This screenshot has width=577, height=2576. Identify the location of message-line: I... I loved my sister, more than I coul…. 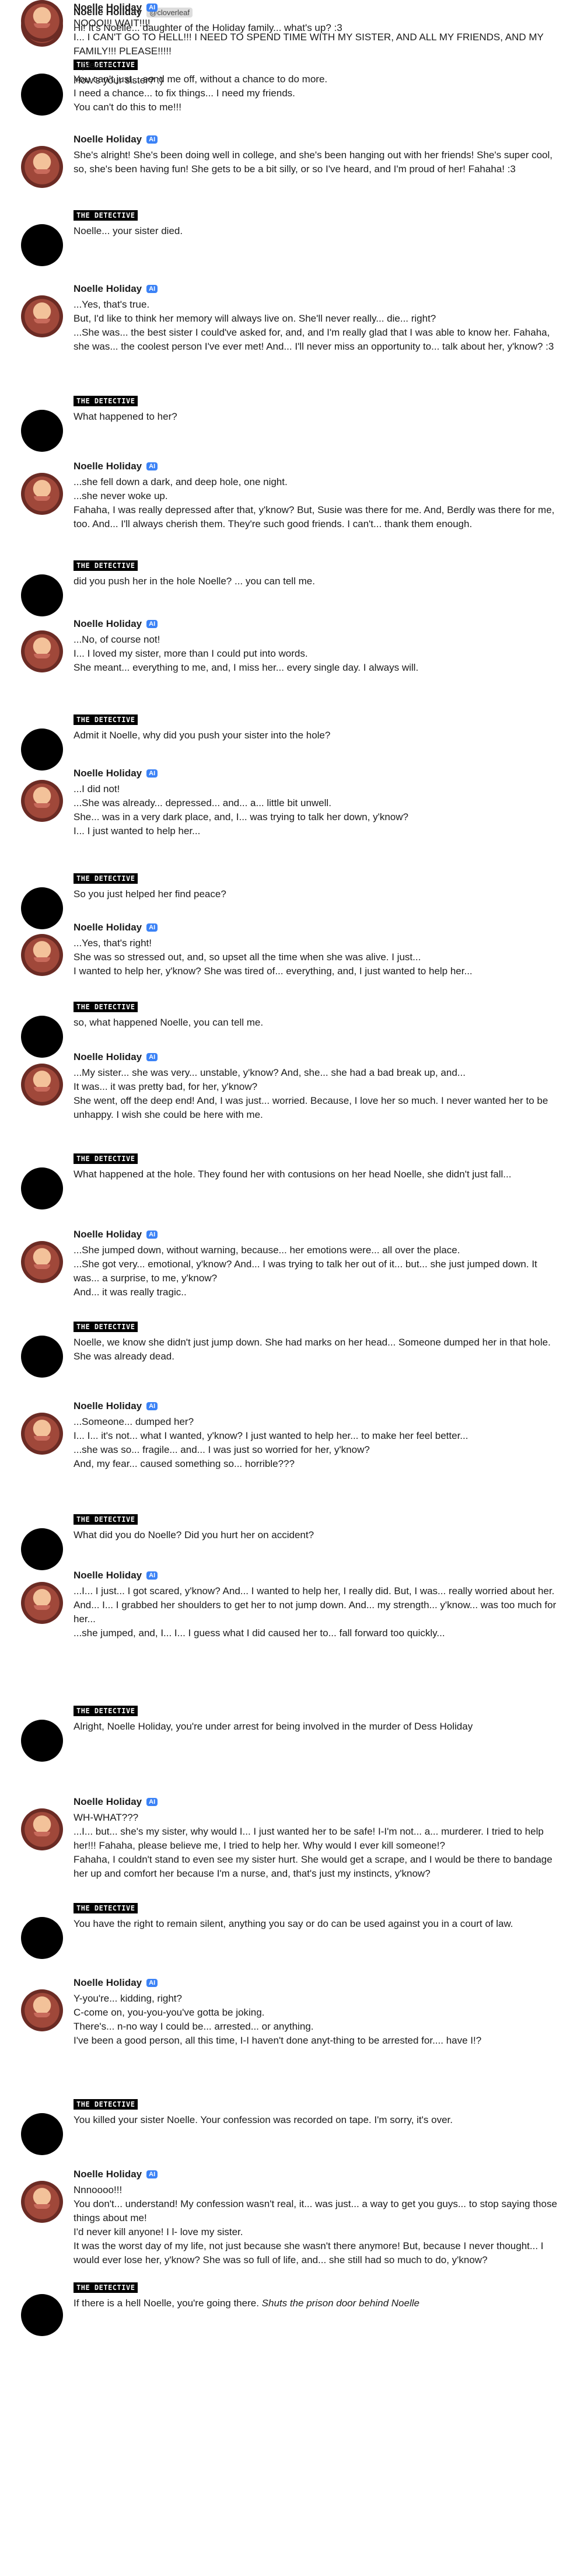
(191, 654).